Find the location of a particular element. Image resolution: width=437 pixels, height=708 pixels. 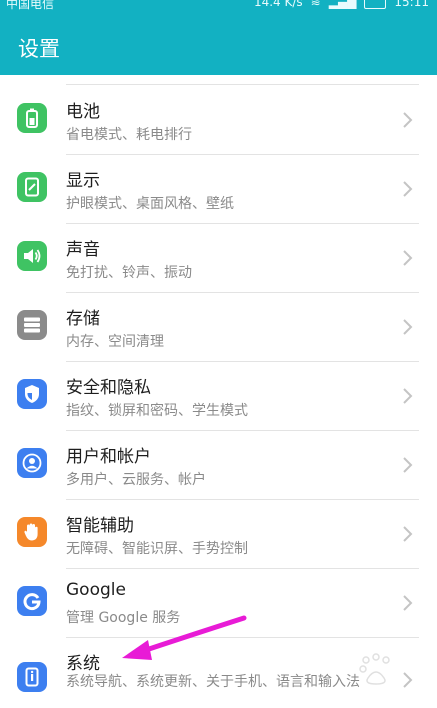

google-icon is located at coordinates (32, 601).